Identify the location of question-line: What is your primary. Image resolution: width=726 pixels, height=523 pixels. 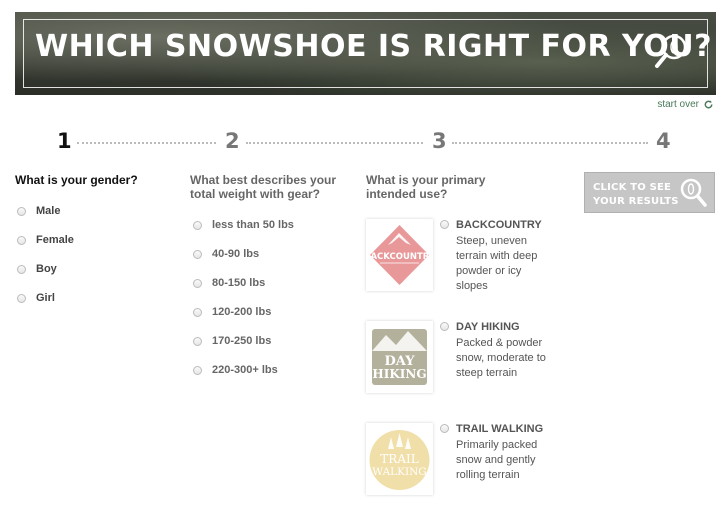
(426, 180).